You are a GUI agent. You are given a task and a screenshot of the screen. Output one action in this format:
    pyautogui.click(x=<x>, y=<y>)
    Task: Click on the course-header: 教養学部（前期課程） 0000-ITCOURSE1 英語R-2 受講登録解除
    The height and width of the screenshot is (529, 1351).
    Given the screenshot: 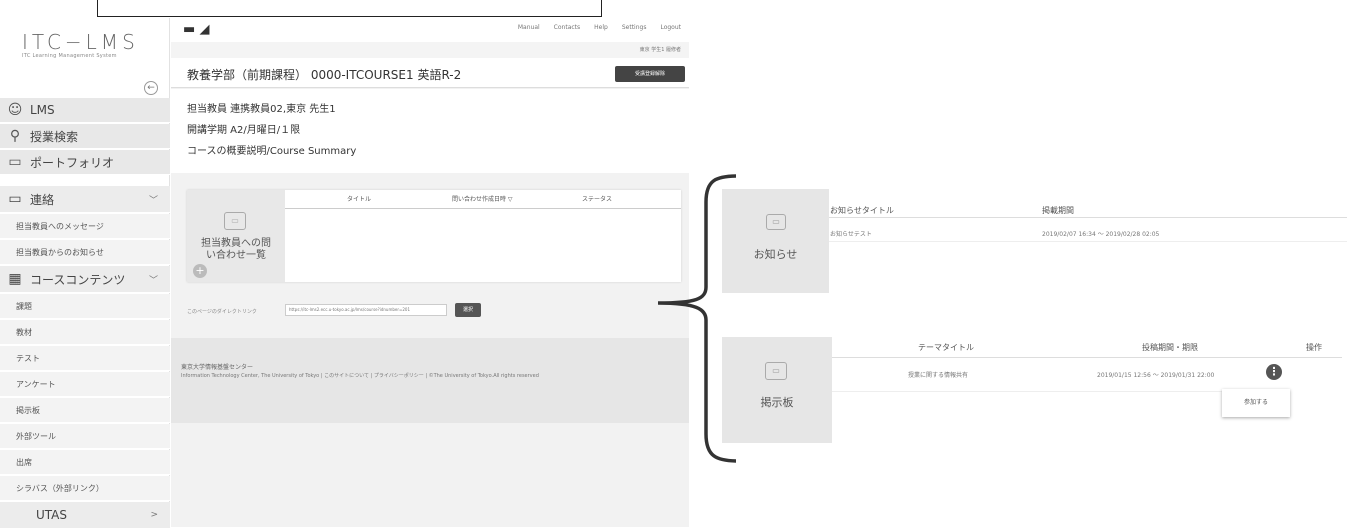 What is the action you would take?
    pyautogui.click(x=430, y=73)
    